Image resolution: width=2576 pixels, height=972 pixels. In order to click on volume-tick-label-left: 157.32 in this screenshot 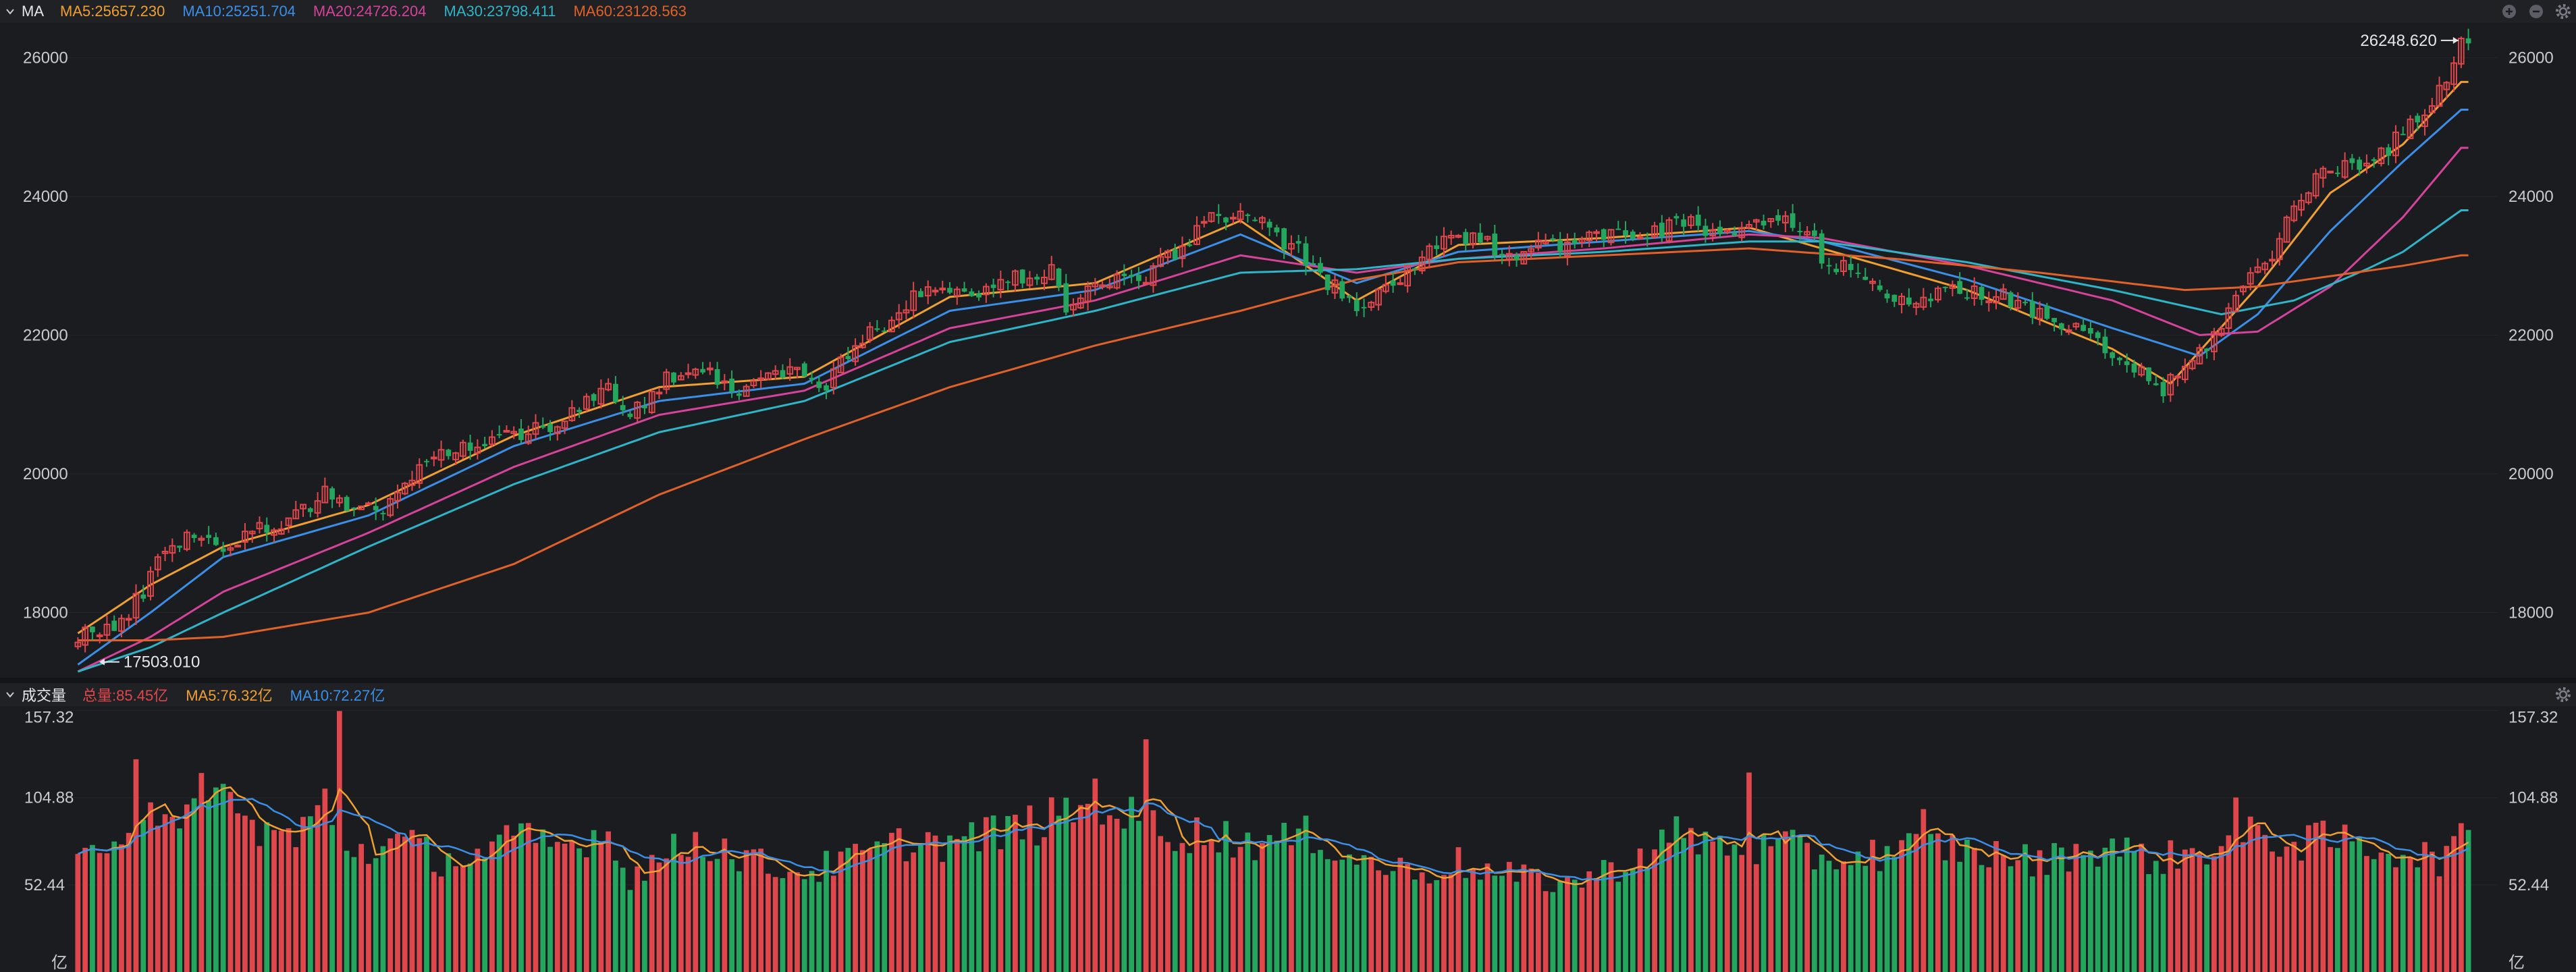, I will do `click(49, 718)`.